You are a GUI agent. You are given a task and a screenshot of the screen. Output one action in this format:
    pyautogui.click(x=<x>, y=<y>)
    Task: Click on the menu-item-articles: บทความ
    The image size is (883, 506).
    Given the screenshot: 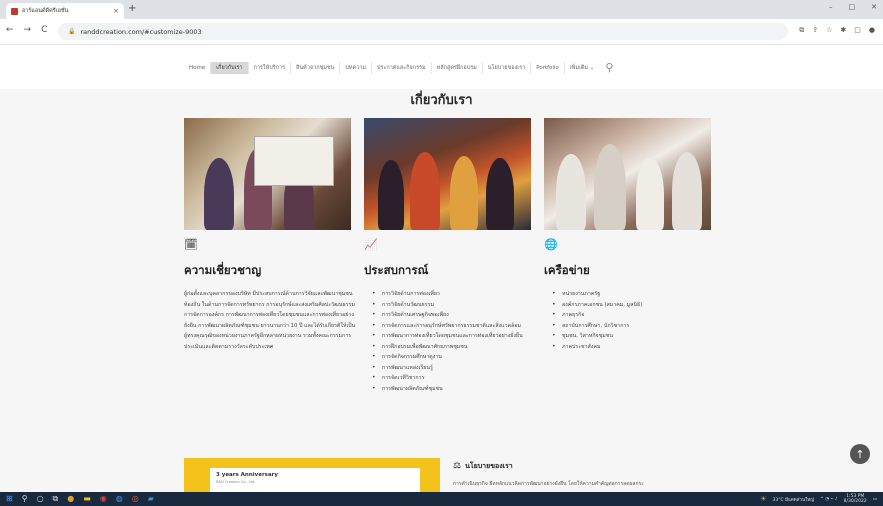 What is the action you would take?
    pyautogui.click(x=356, y=68)
    